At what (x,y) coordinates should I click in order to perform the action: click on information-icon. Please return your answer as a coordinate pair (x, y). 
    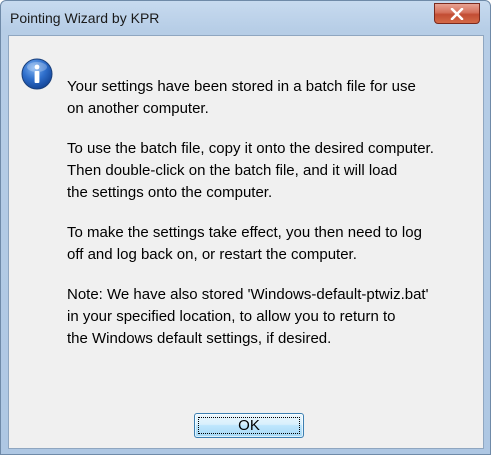
    Looking at the image, I should click on (37, 74).